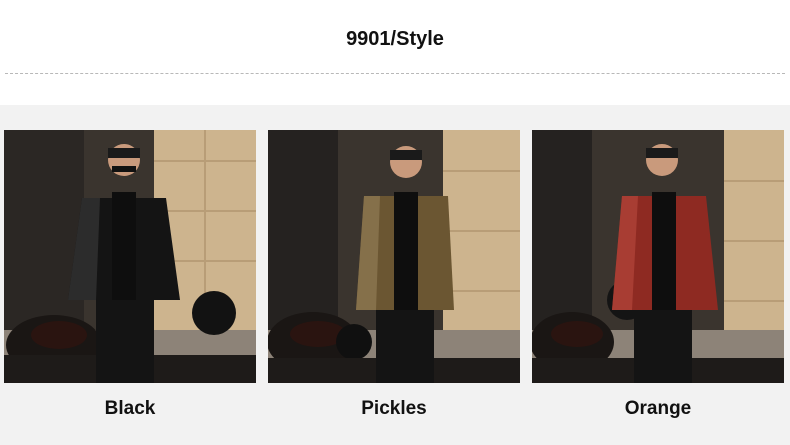  What do you see at coordinates (395, 73) in the screenshot?
I see `dashed-divider` at bounding box center [395, 73].